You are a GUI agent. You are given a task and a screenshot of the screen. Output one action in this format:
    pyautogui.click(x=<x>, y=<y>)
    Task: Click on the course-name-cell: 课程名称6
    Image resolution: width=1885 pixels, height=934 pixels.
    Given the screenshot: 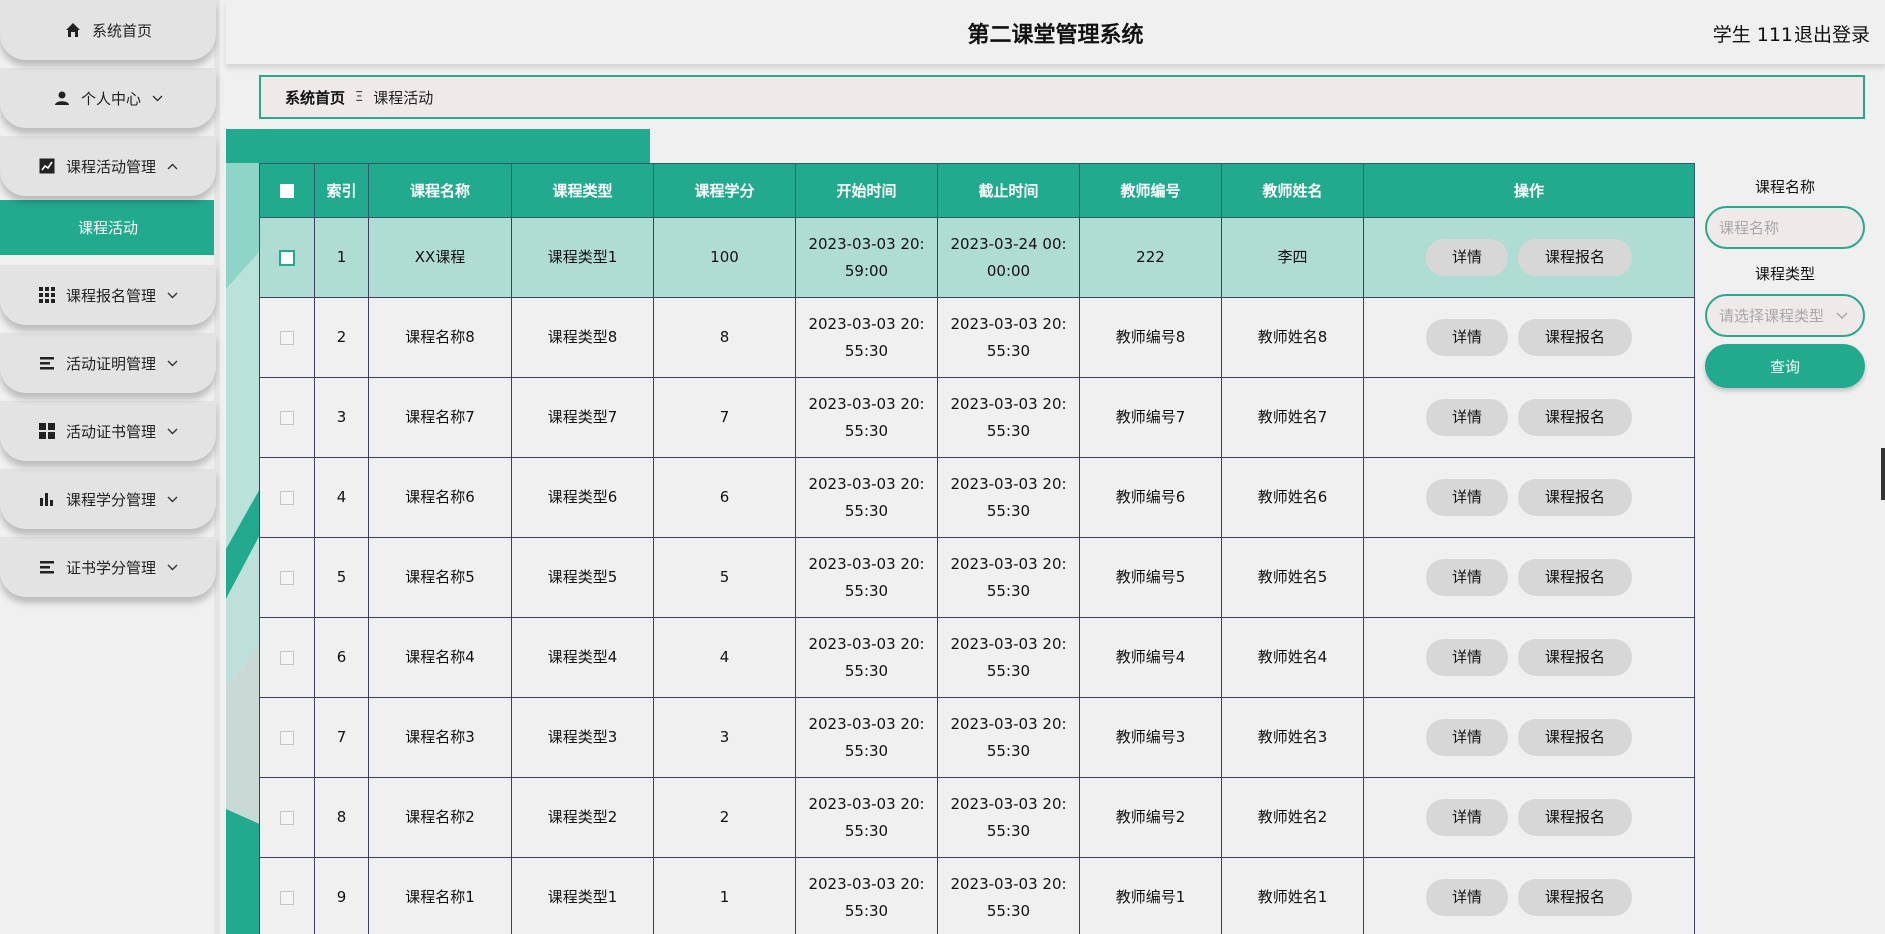 What is the action you would take?
    pyautogui.click(x=440, y=497)
    